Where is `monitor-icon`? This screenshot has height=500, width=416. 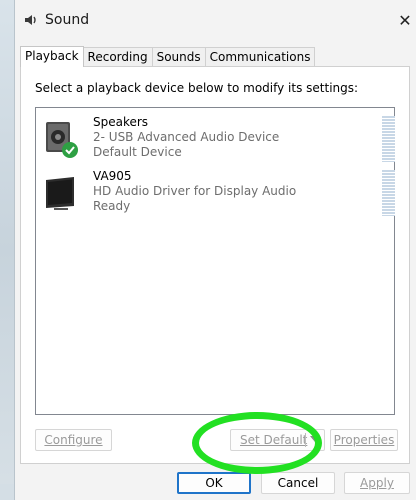
monitor-icon is located at coordinates (62, 192).